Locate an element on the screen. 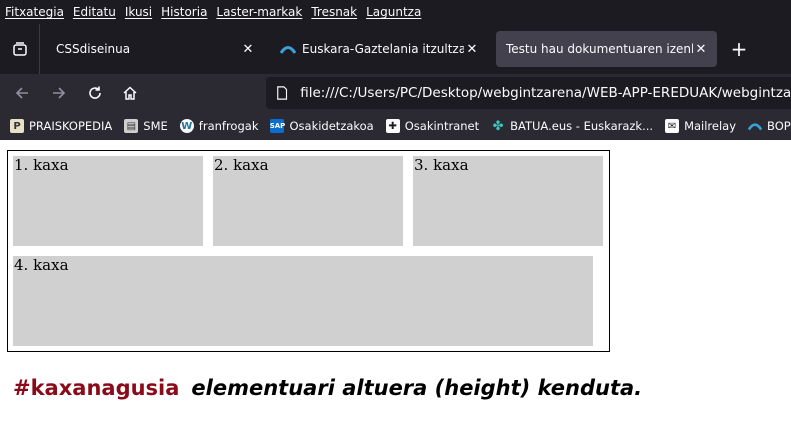  tab-title: CSSdiseinua is located at coordinates (93, 49).